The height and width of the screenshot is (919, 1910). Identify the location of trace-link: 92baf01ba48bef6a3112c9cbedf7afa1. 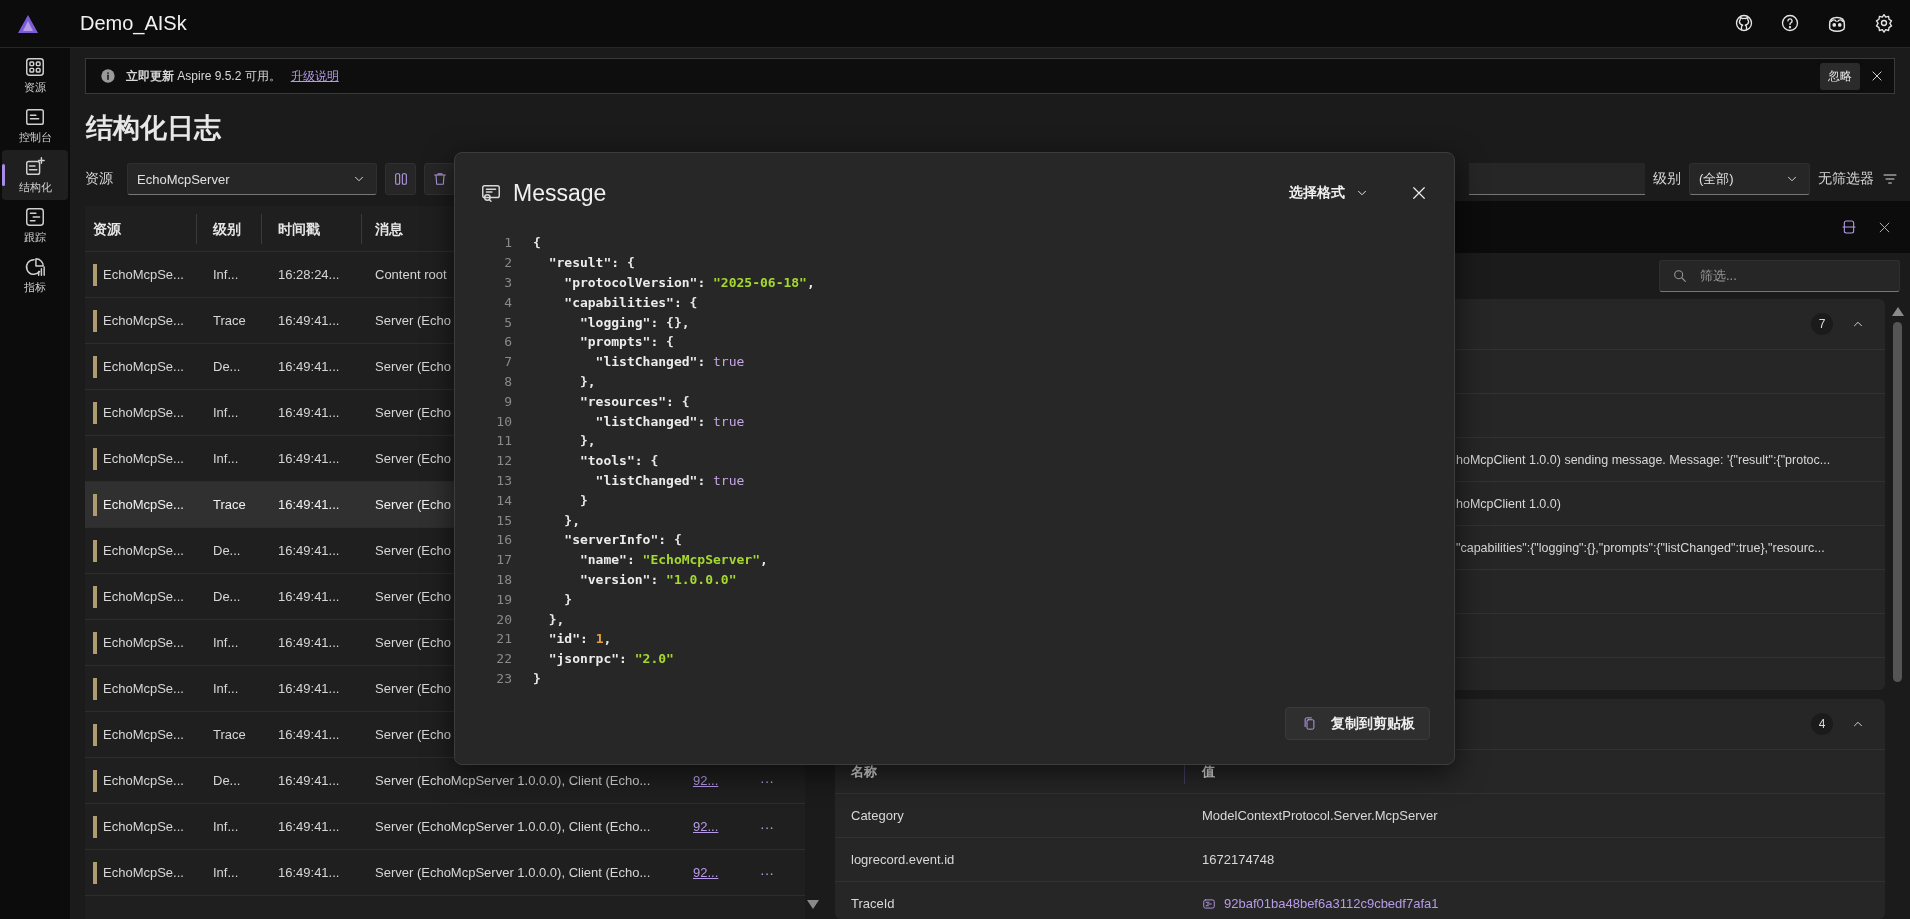
(1312, 904).